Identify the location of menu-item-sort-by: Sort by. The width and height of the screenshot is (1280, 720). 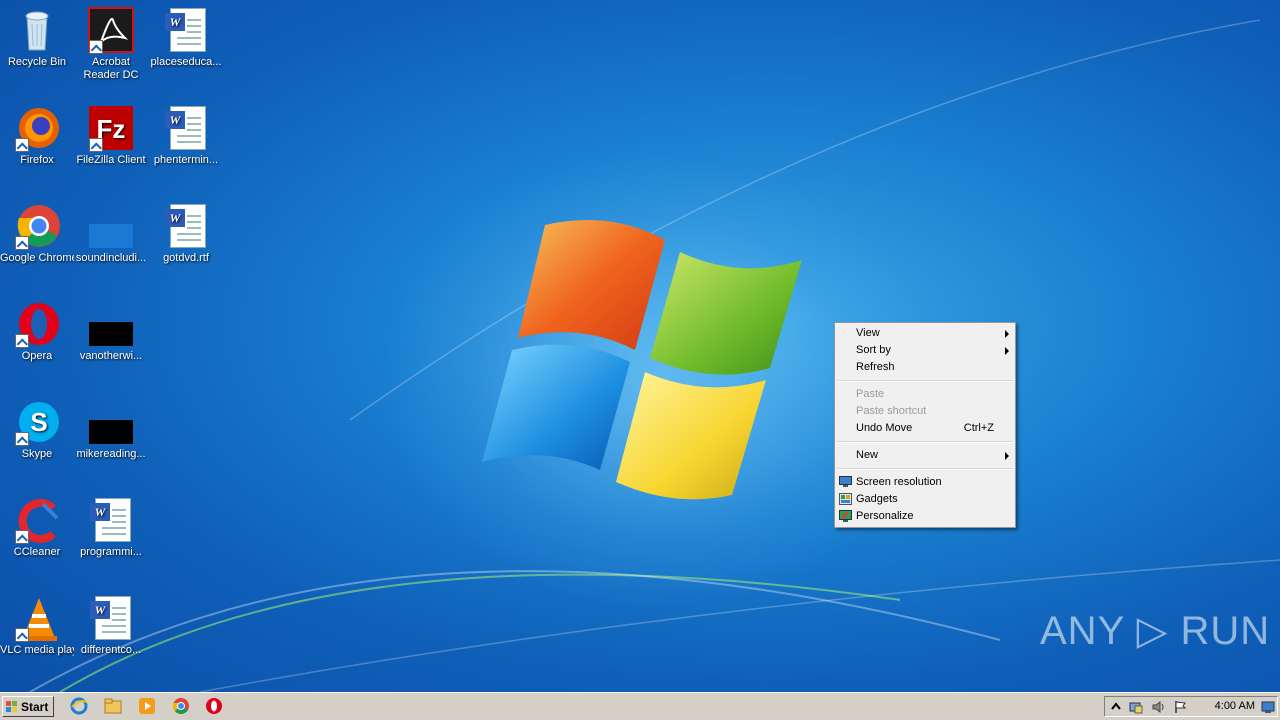
(925, 350).